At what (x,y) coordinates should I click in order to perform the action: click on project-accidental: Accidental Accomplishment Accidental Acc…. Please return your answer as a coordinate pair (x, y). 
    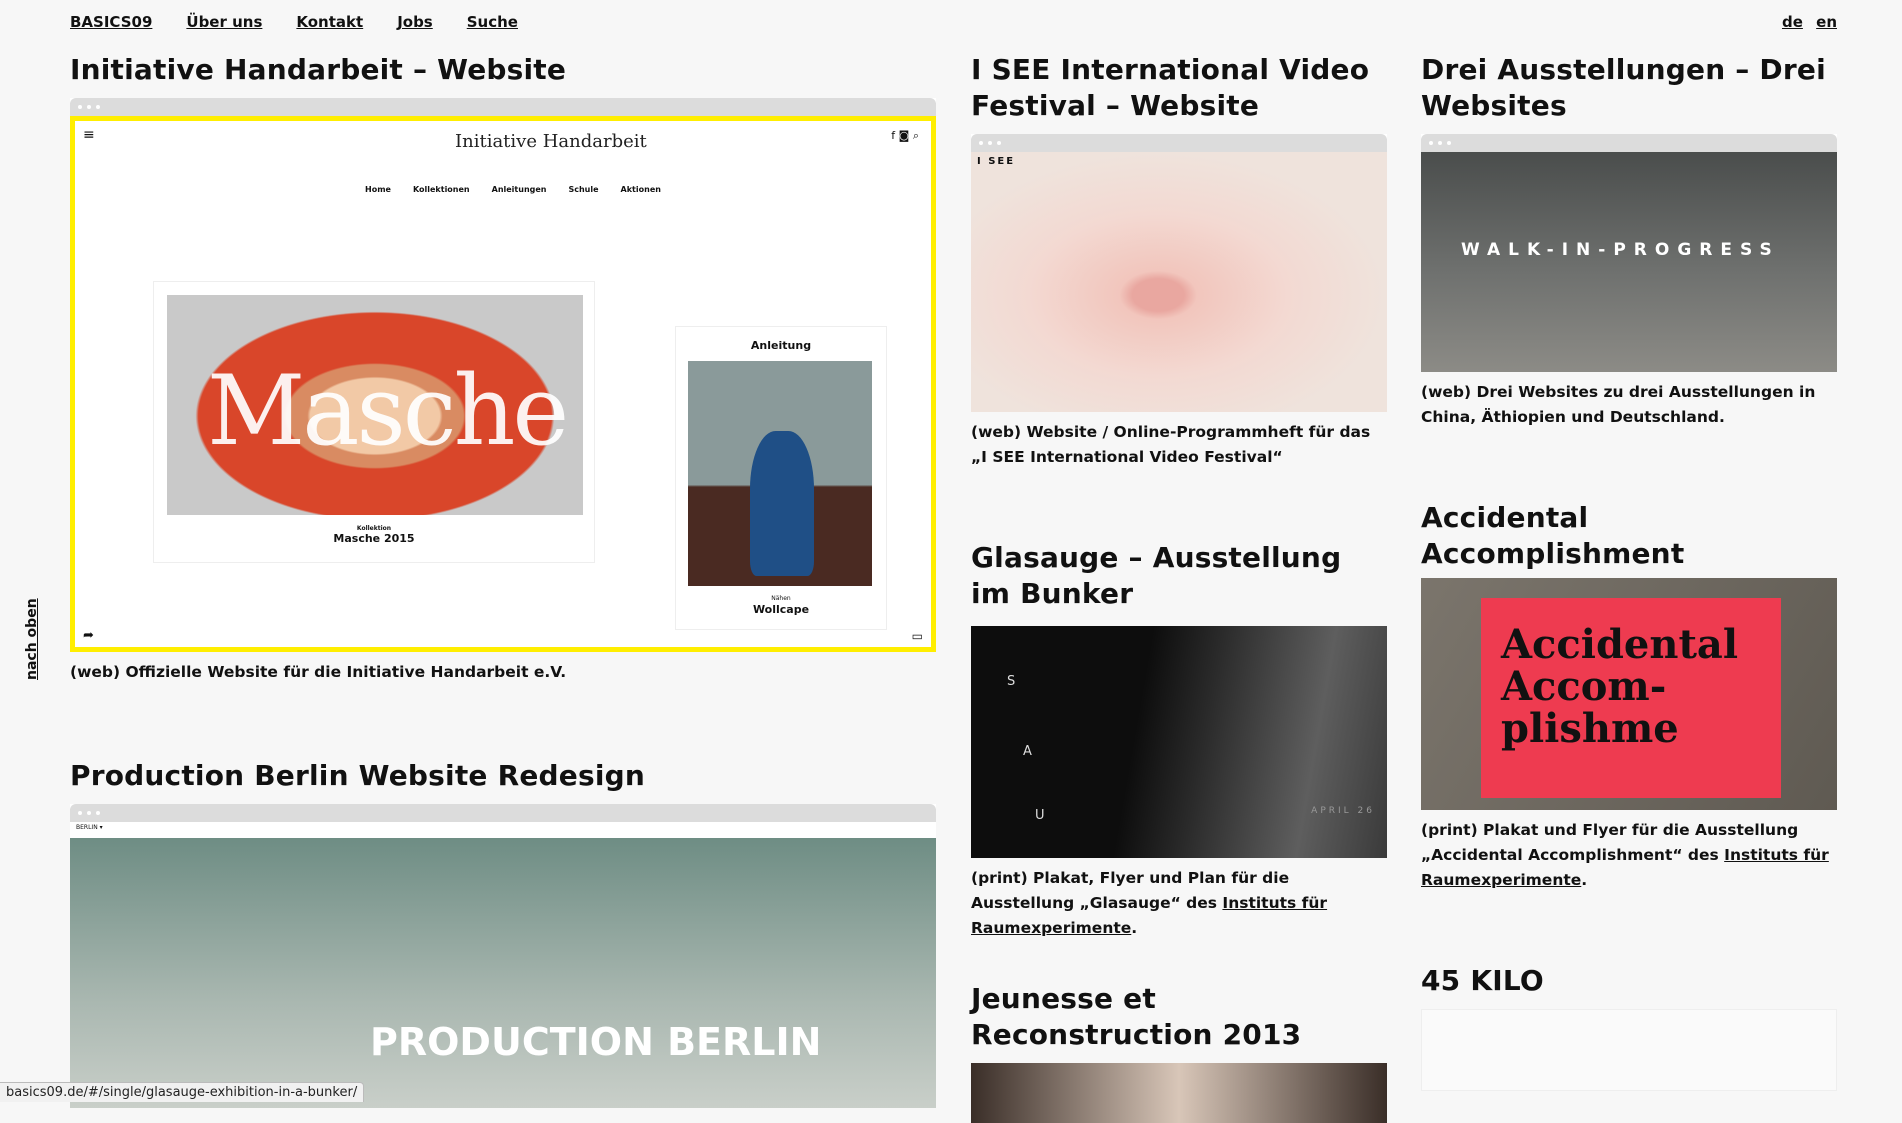
    Looking at the image, I should click on (1629, 696).